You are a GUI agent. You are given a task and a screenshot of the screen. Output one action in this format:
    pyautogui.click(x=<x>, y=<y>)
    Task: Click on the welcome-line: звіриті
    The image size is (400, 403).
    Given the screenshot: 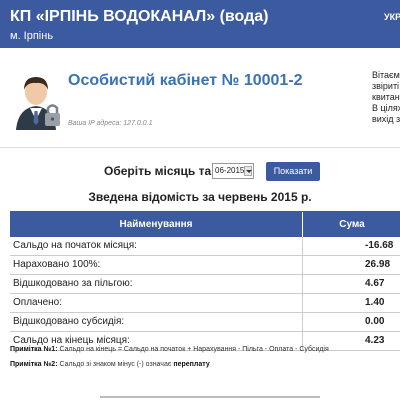 What is the action you would take?
    pyautogui.click(x=386, y=86)
    